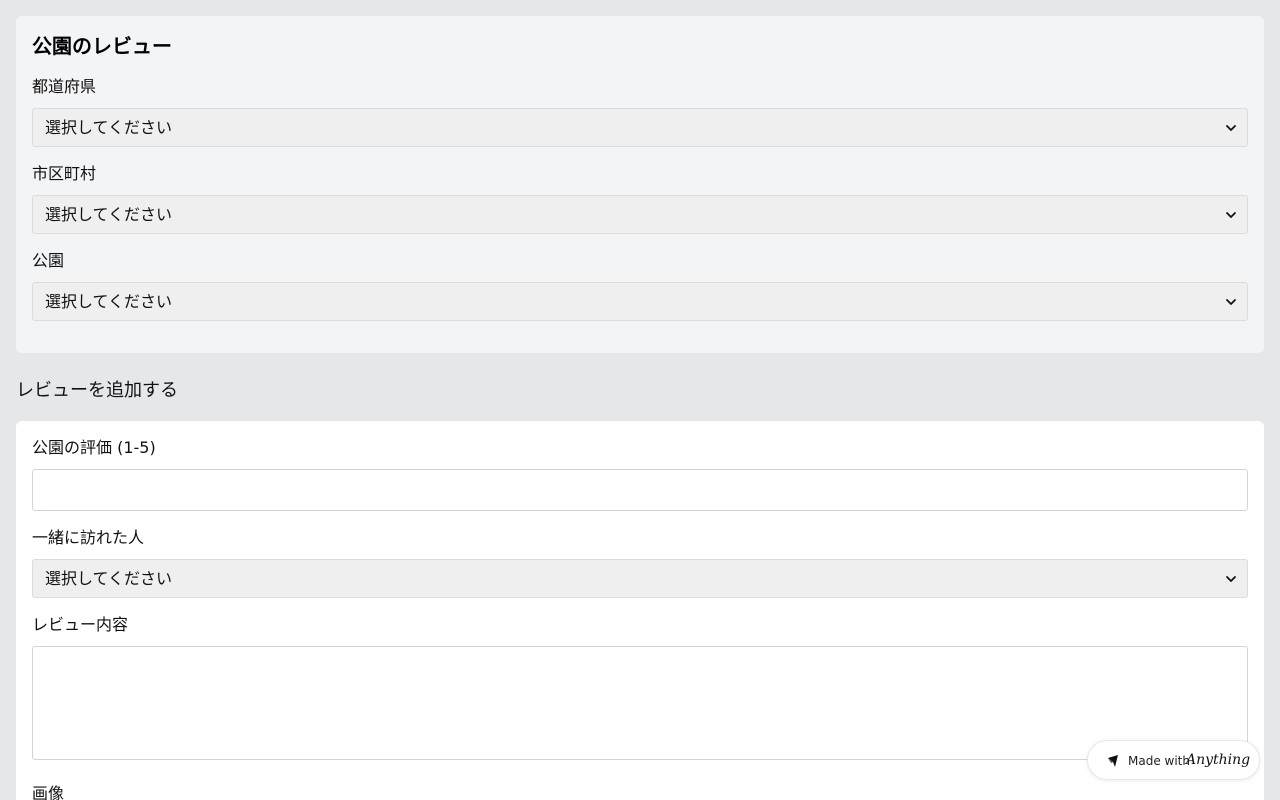 Image resolution: width=1280 pixels, height=800 pixels. I want to click on prefecture-select-value: 選択してください, so click(109, 127).